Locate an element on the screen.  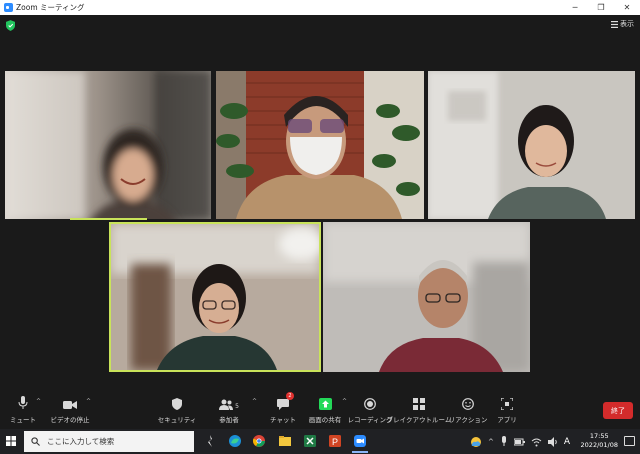
unknown-app-icon is located at coordinates (210, 441).